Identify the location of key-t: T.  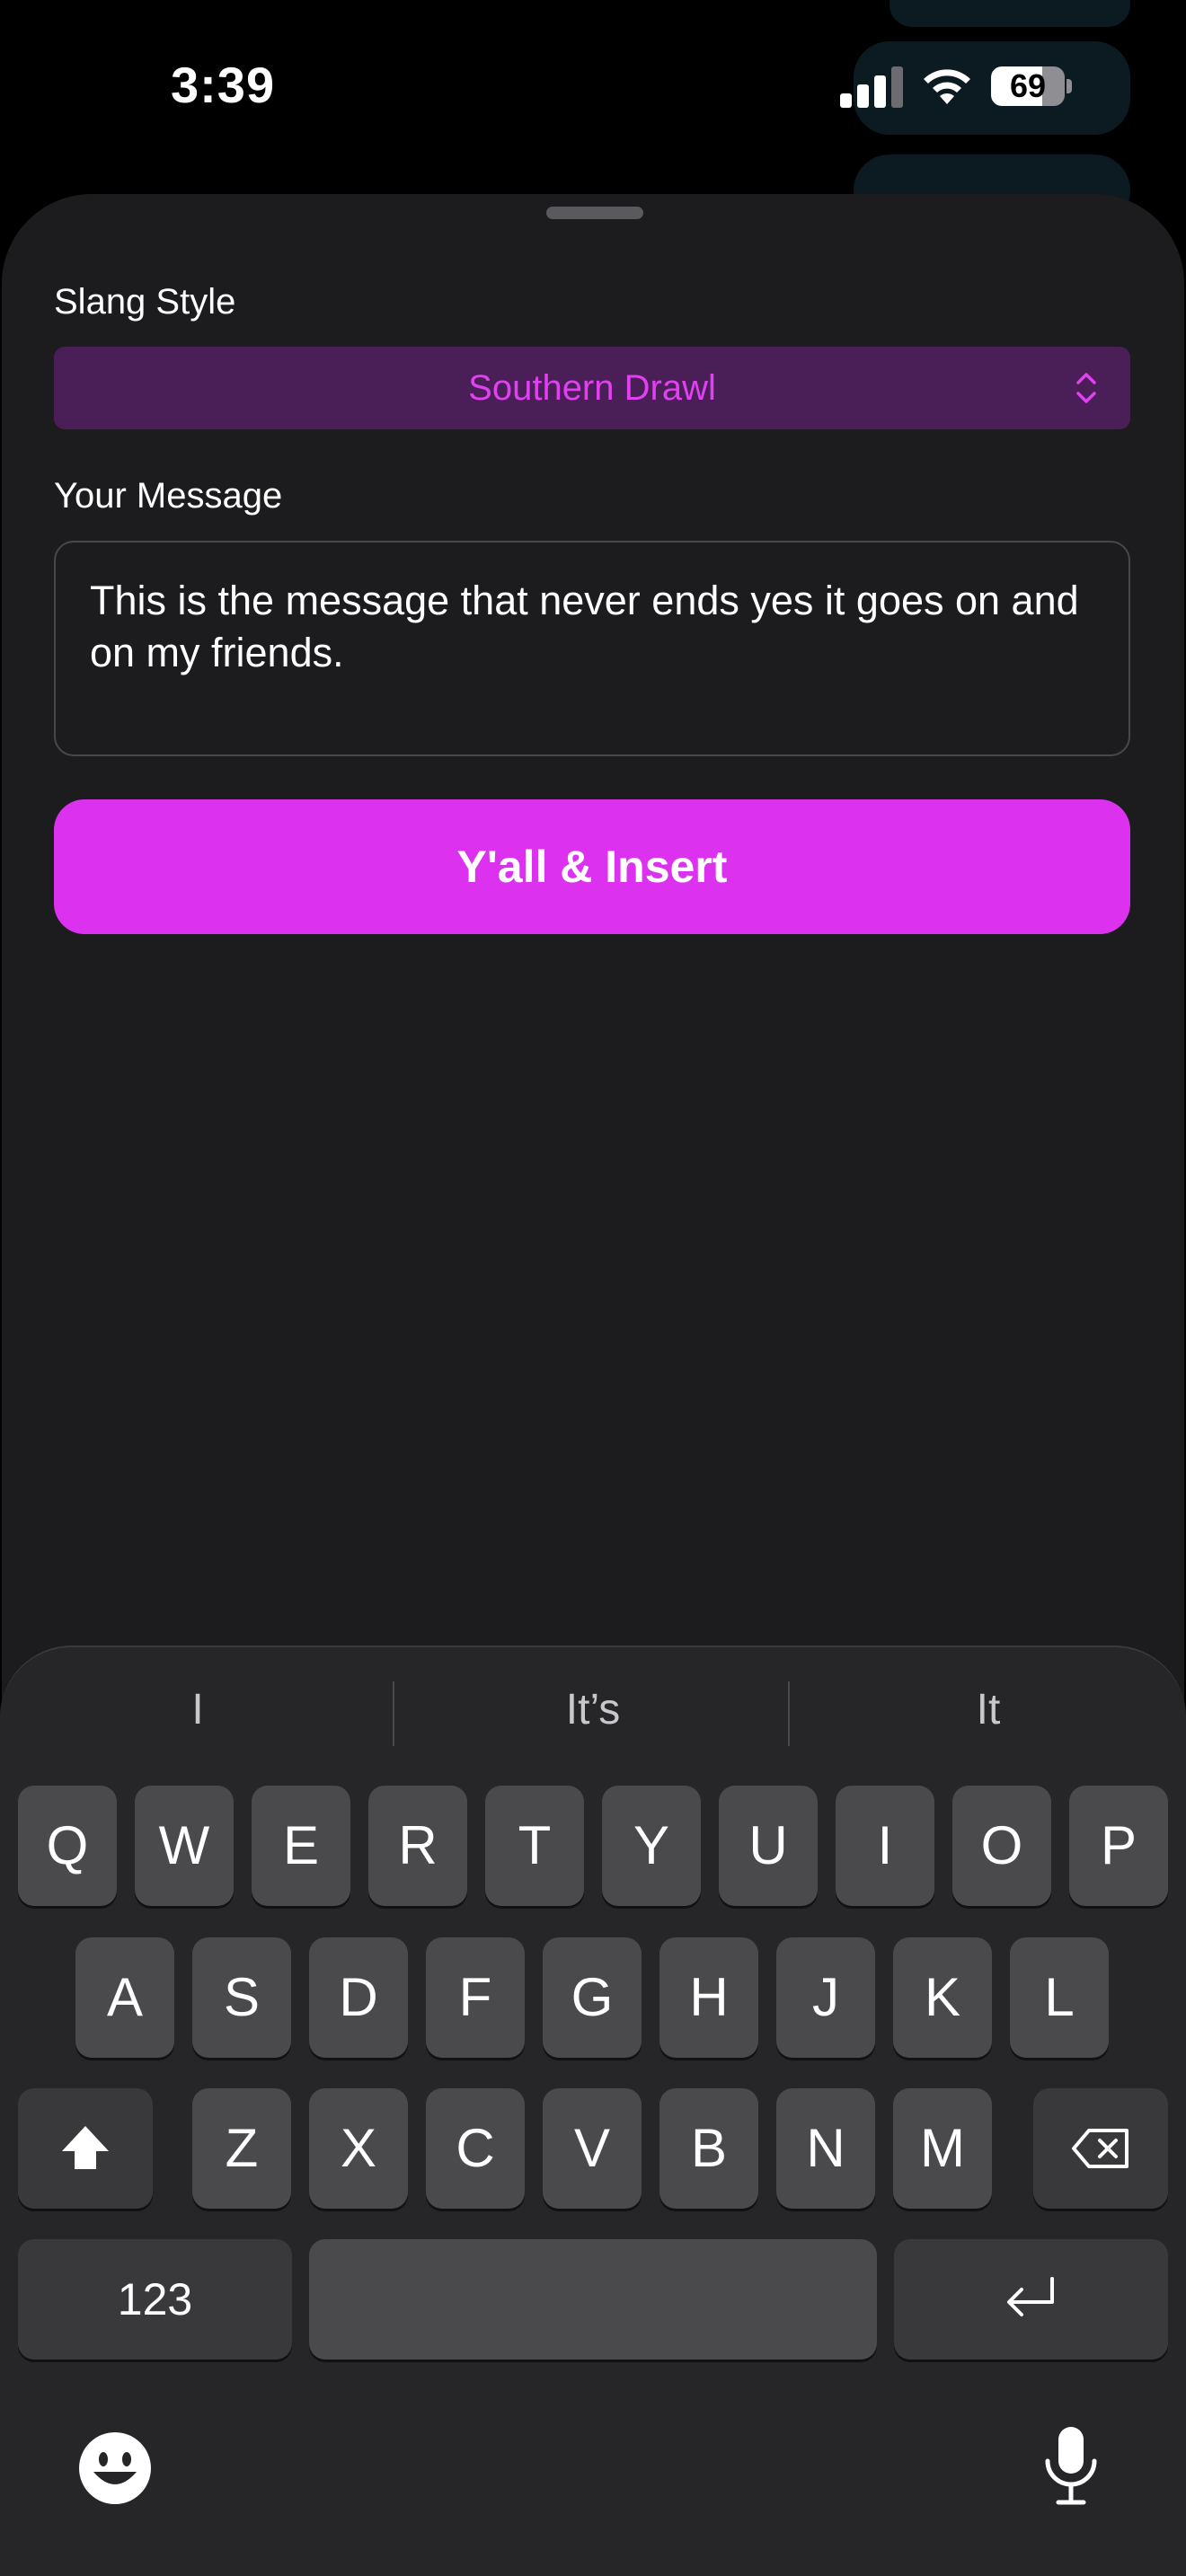
(534, 1846).